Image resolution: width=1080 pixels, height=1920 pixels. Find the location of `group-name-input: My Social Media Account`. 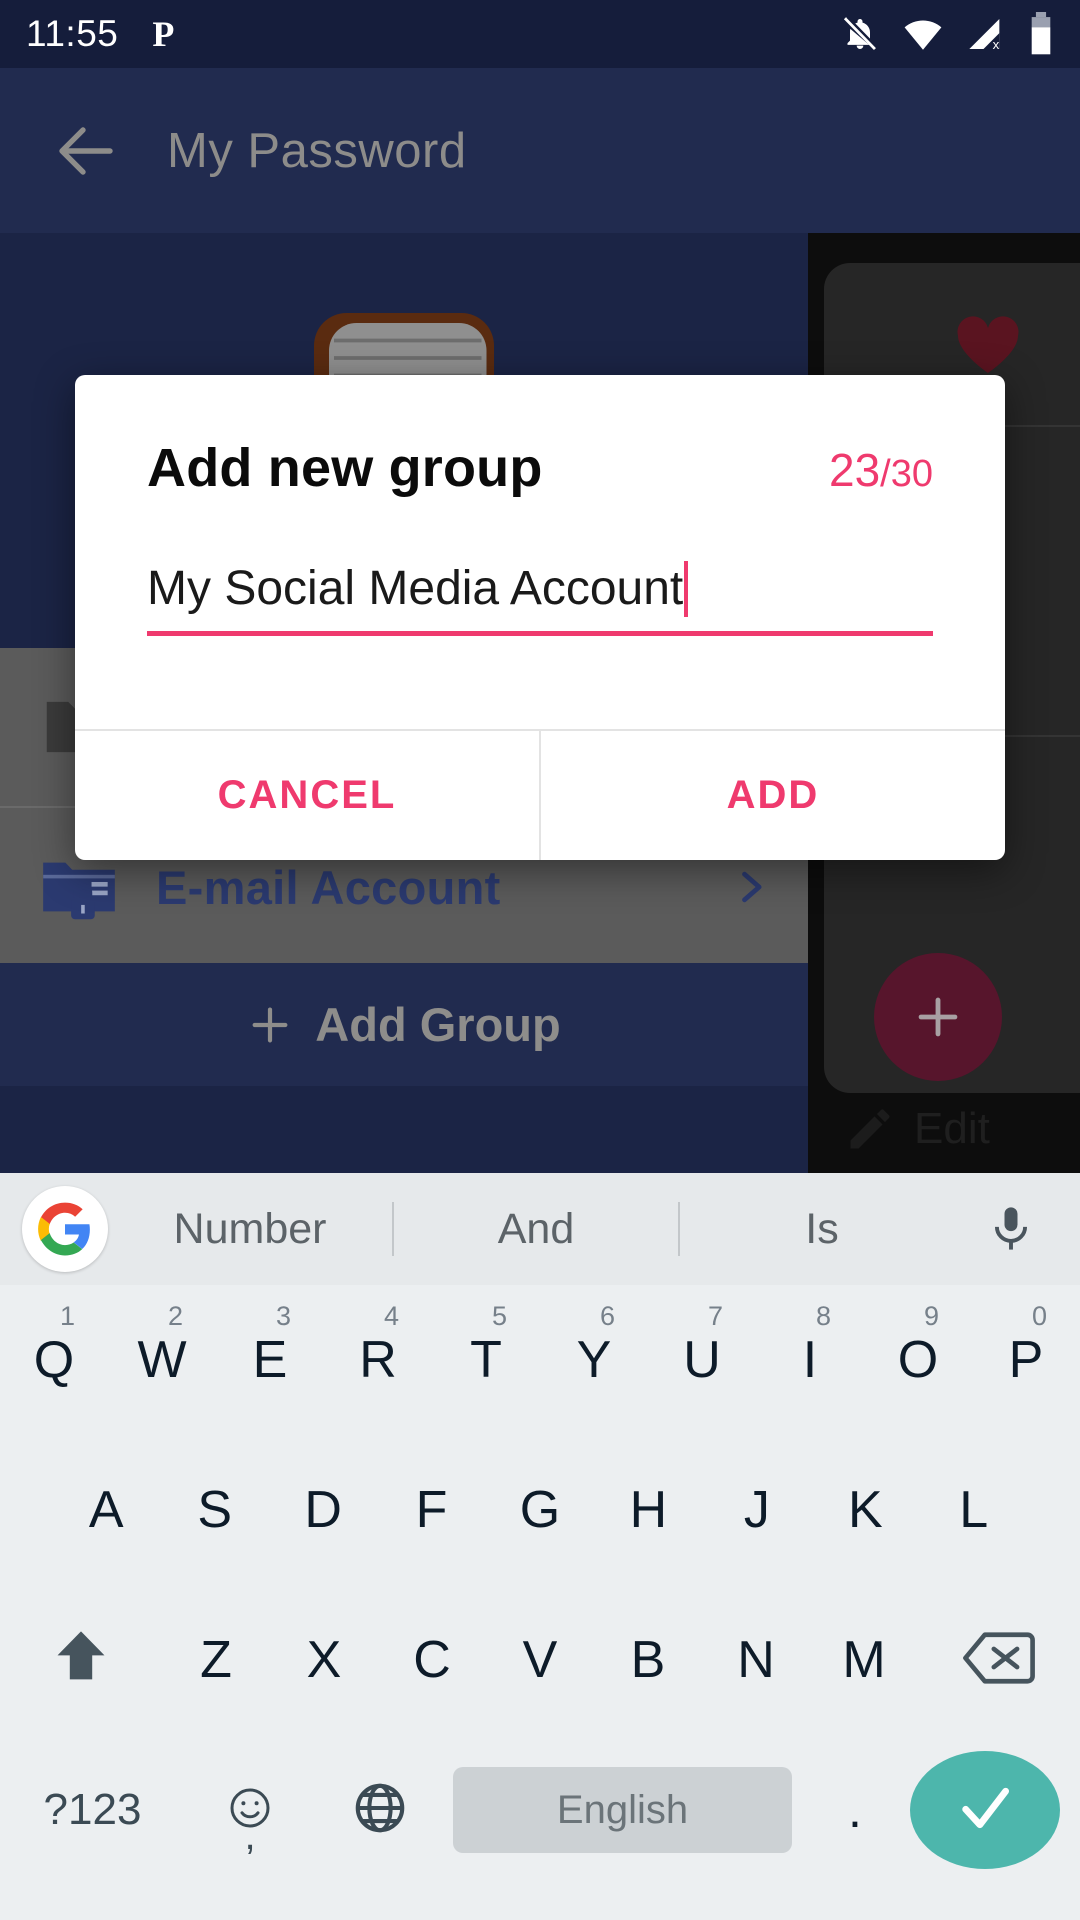

group-name-input: My Social Media Account is located at coordinates (415, 589).